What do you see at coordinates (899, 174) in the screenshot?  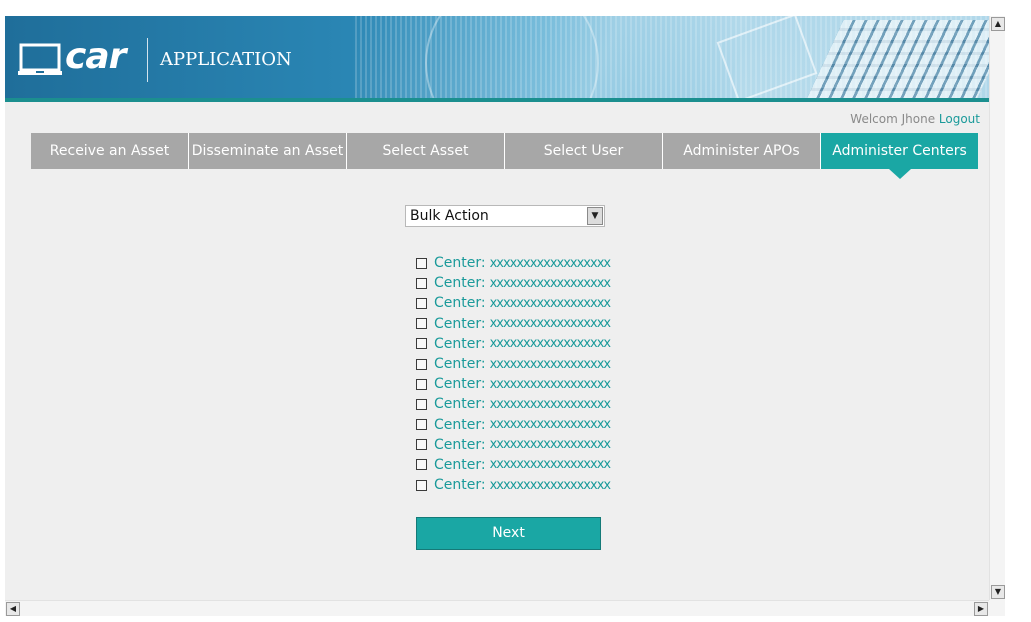 I see `active-tab-pointer` at bounding box center [899, 174].